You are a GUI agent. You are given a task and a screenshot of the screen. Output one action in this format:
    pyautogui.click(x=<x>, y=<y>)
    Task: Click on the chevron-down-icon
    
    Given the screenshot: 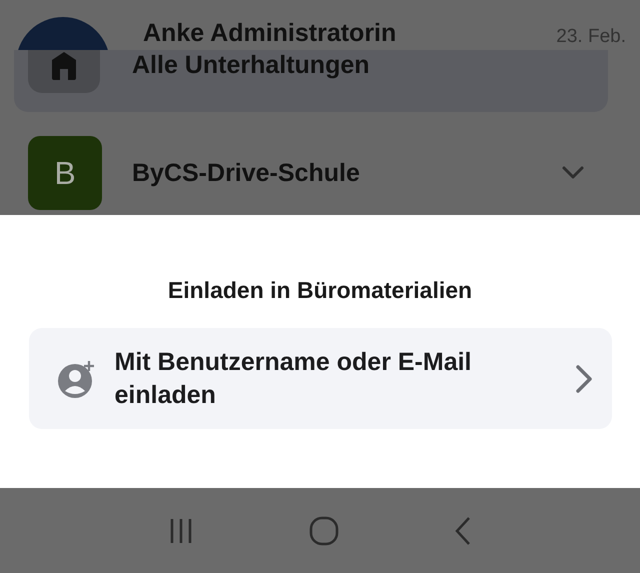 What is the action you would take?
    pyautogui.click(x=573, y=173)
    